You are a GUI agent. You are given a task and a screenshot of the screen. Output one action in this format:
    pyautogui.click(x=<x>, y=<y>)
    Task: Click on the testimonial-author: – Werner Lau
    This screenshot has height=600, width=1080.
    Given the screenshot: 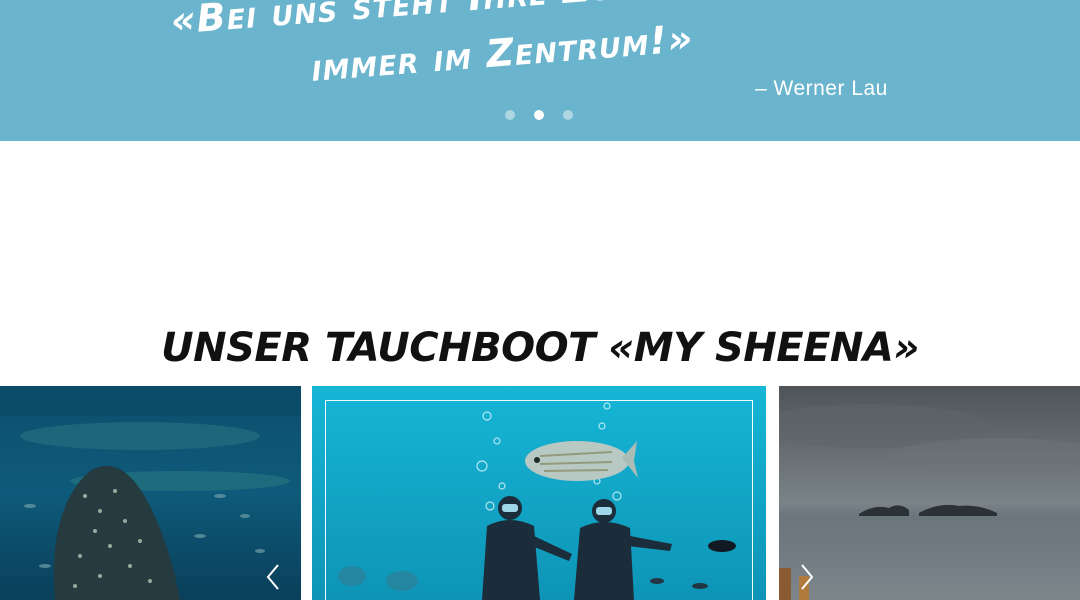 What is the action you would take?
    pyautogui.click(x=821, y=88)
    